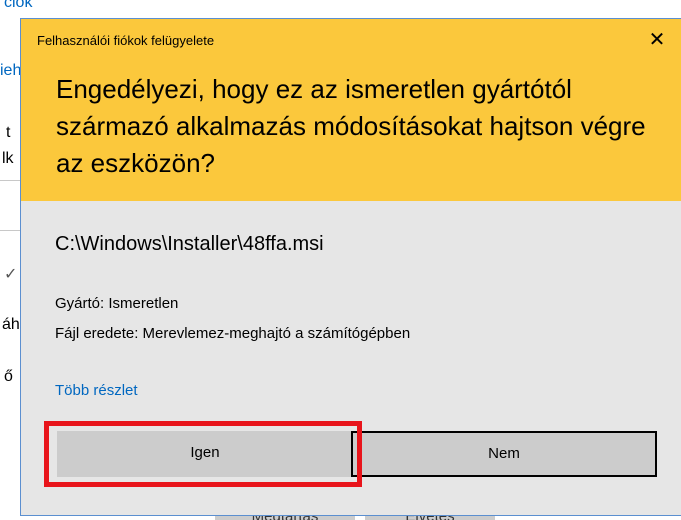 The height and width of the screenshot is (520, 681). What do you see at coordinates (205, 454) in the screenshot?
I see `yes-button: Igen` at bounding box center [205, 454].